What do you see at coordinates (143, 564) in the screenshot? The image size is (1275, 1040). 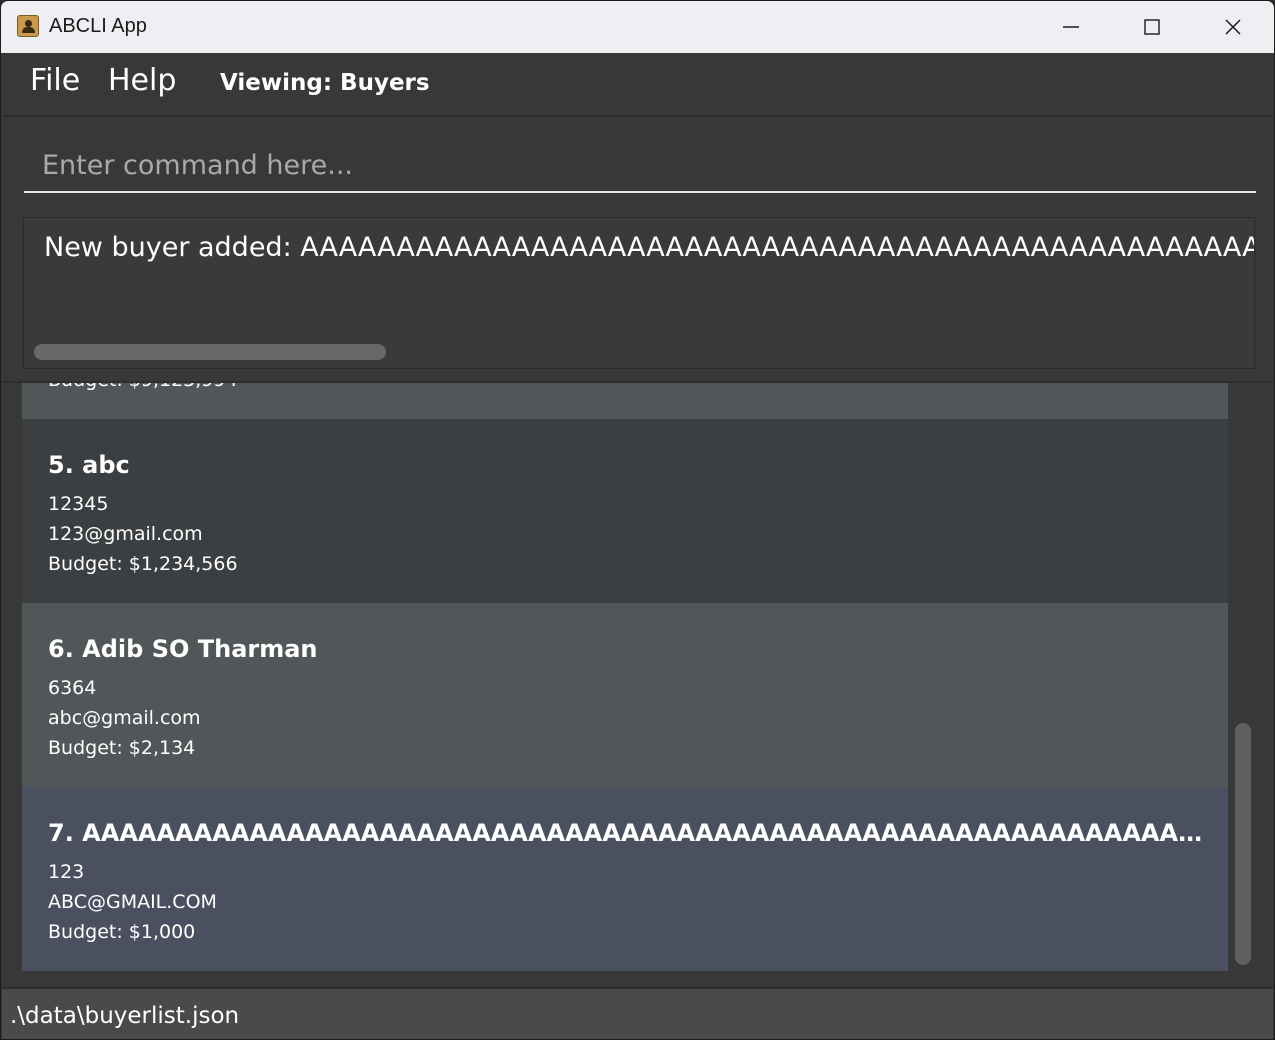 I see `buyer-budget: Budget: $1,234,566` at bounding box center [143, 564].